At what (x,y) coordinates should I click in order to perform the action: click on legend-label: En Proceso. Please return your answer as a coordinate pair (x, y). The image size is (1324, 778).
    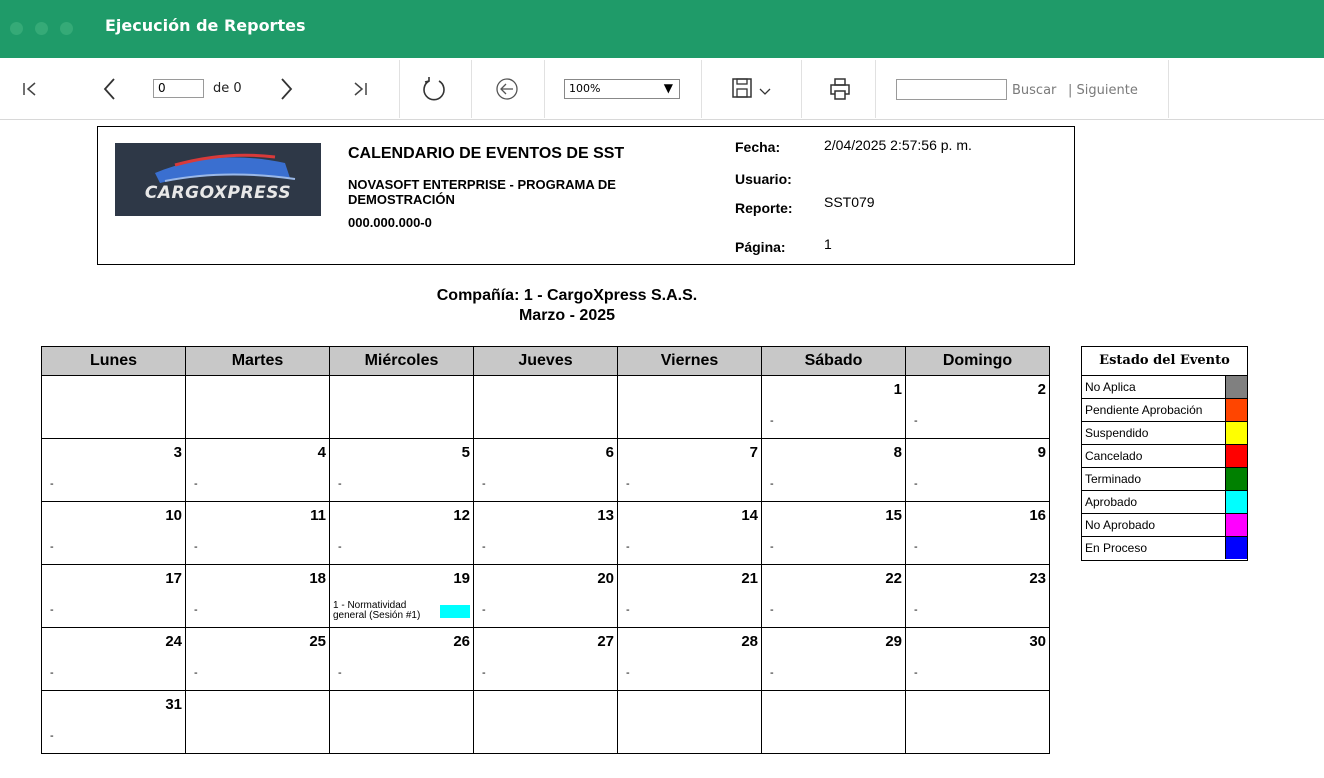
    Looking at the image, I should click on (1116, 548).